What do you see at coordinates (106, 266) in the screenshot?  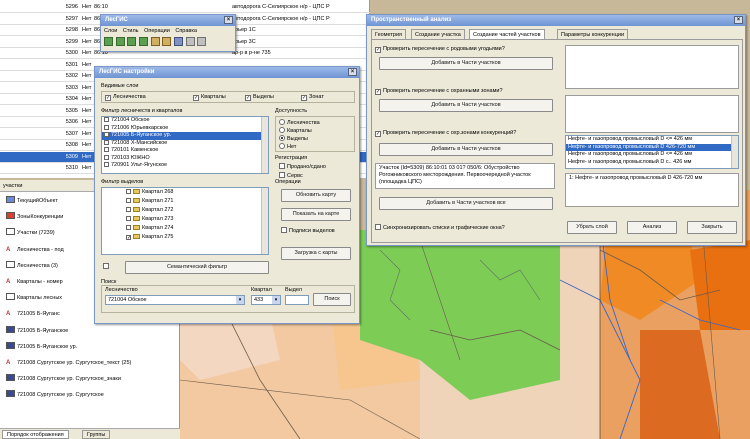 I see `semantic-filter-checkbox` at bounding box center [106, 266].